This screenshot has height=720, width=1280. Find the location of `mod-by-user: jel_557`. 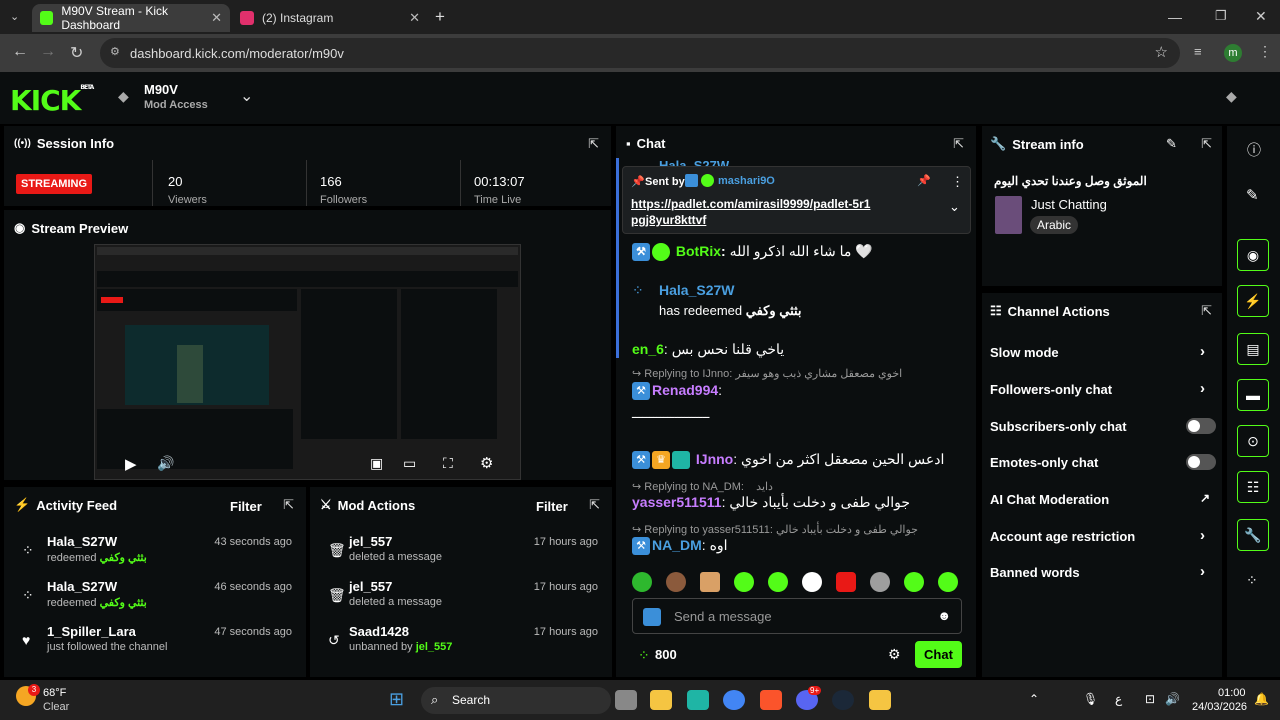

mod-by-user: jel_557 is located at coordinates (434, 647).